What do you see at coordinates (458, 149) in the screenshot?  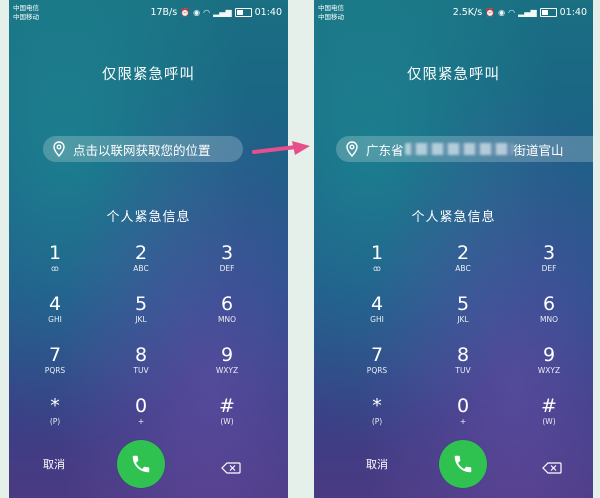 I see `blurred-address` at bounding box center [458, 149].